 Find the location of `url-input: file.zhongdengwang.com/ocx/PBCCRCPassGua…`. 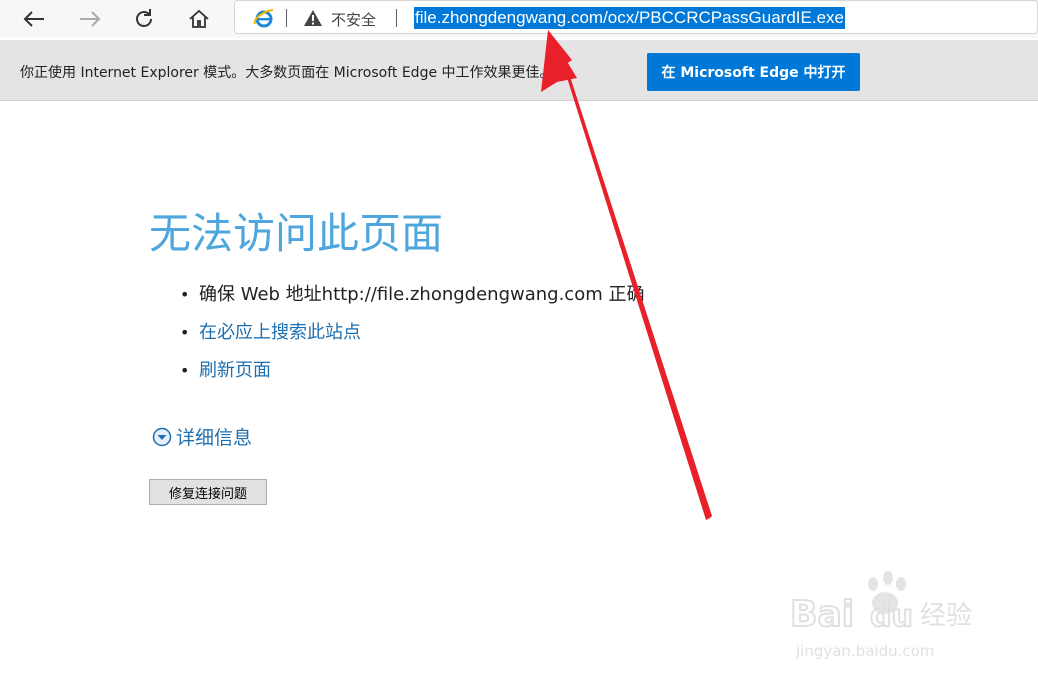

url-input: file.zhongdengwang.com/ocx/PBCCRCPassGua… is located at coordinates (629, 18).